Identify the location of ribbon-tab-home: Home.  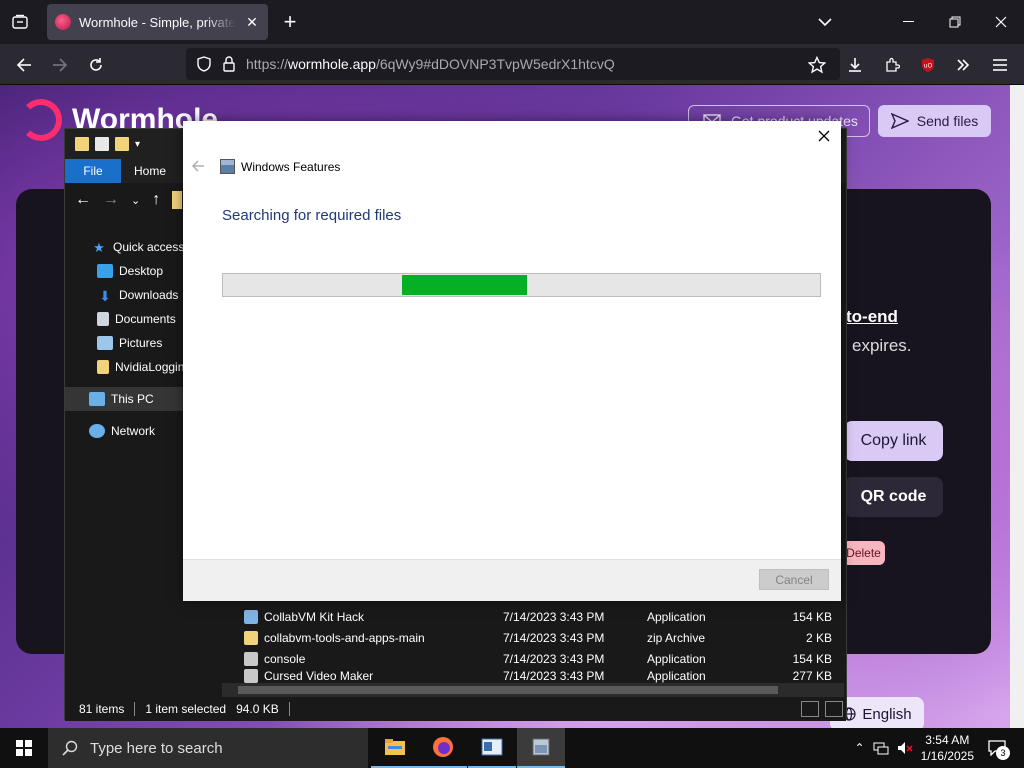
(150, 171).